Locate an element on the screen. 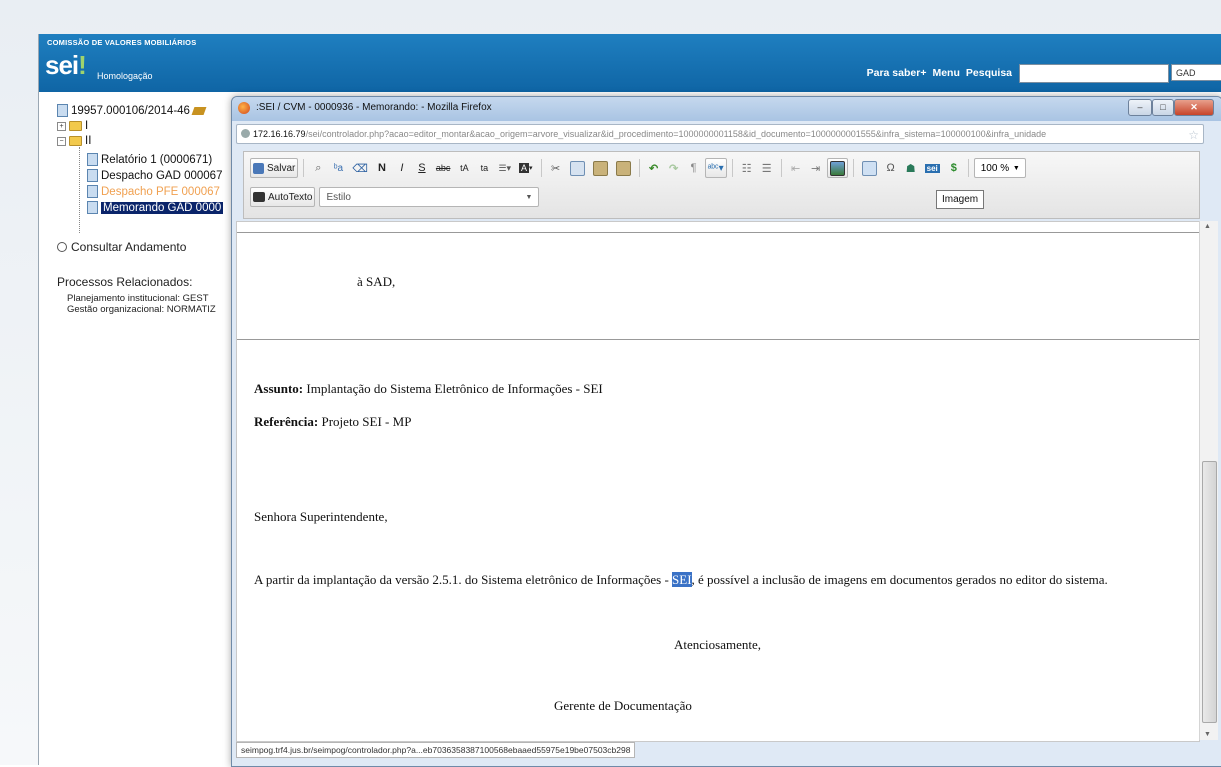 The height and width of the screenshot is (767, 1221). collapse-icon: − is located at coordinates (61, 141).